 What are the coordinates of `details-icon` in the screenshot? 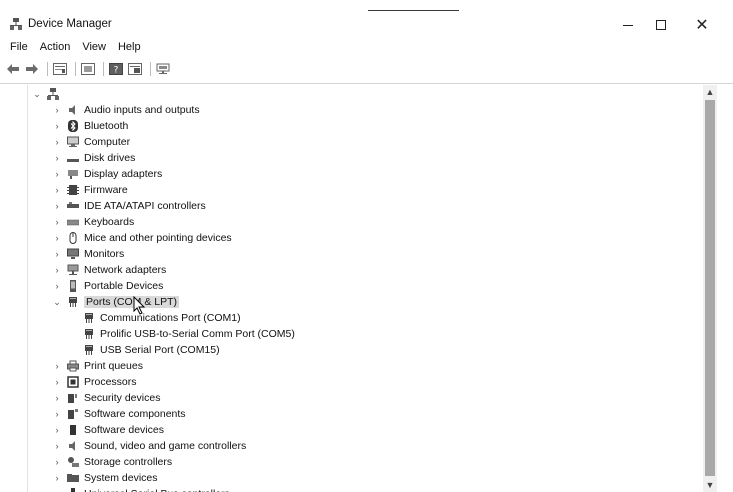 It's located at (135, 69).